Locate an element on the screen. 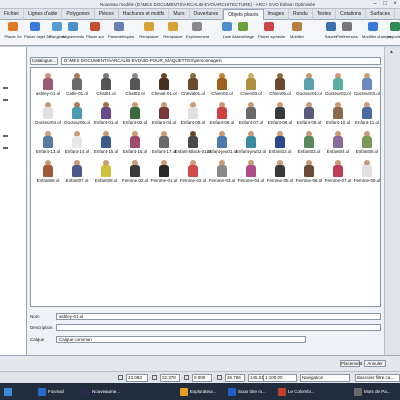 This screenshot has height=400, width=400. name-row: Nom ashley-01.ol is located at coordinates (205, 317).